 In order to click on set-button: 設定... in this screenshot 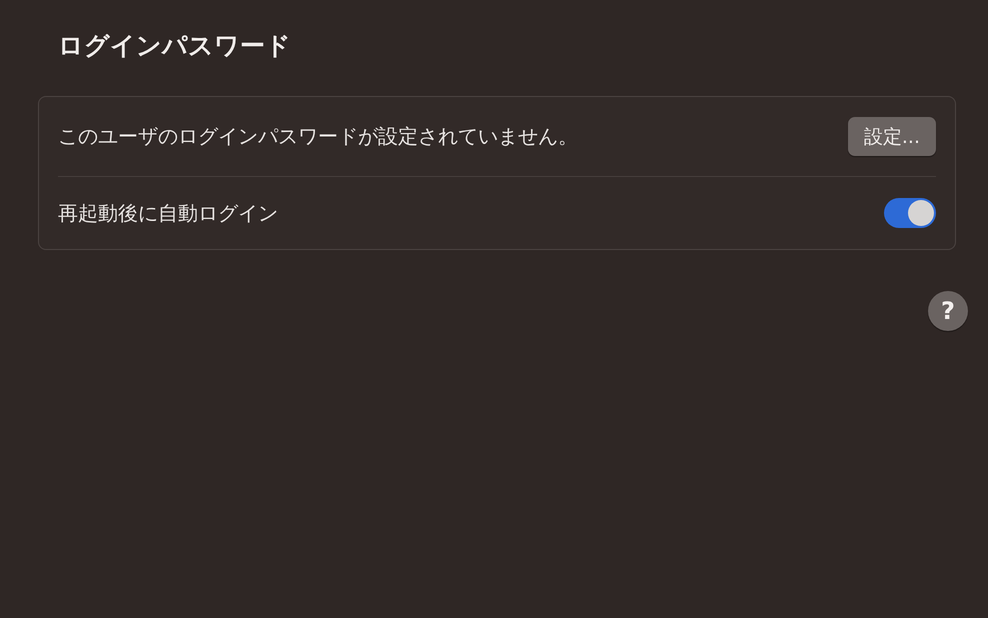, I will do `click(892, 136)`.